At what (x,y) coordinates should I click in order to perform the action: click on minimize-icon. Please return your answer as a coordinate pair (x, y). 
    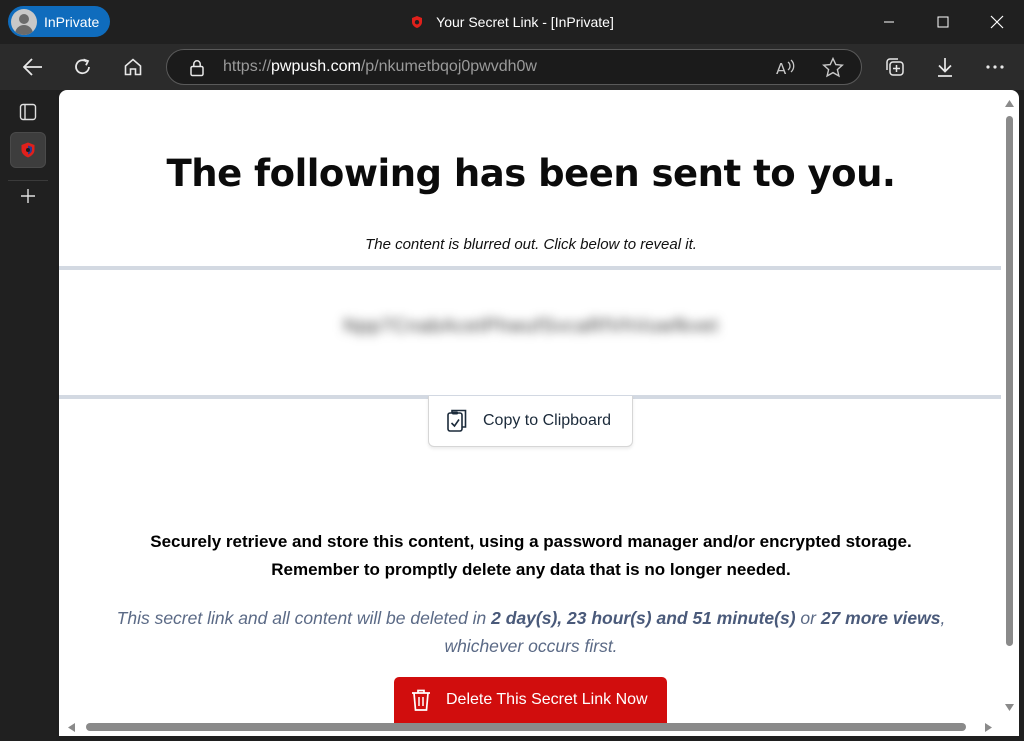
    Looking at the image, I should click on (889, 22).